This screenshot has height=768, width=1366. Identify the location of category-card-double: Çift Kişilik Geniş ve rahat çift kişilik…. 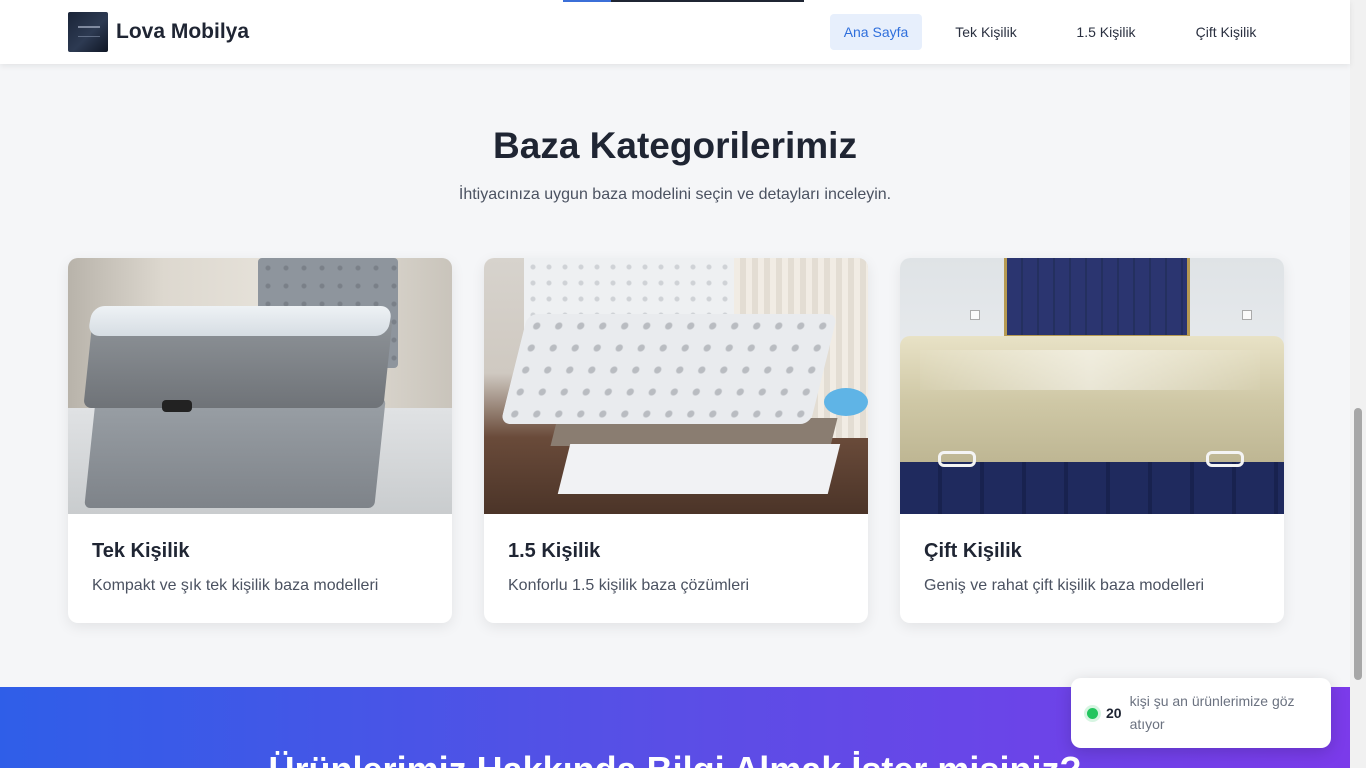
(1092, 440).